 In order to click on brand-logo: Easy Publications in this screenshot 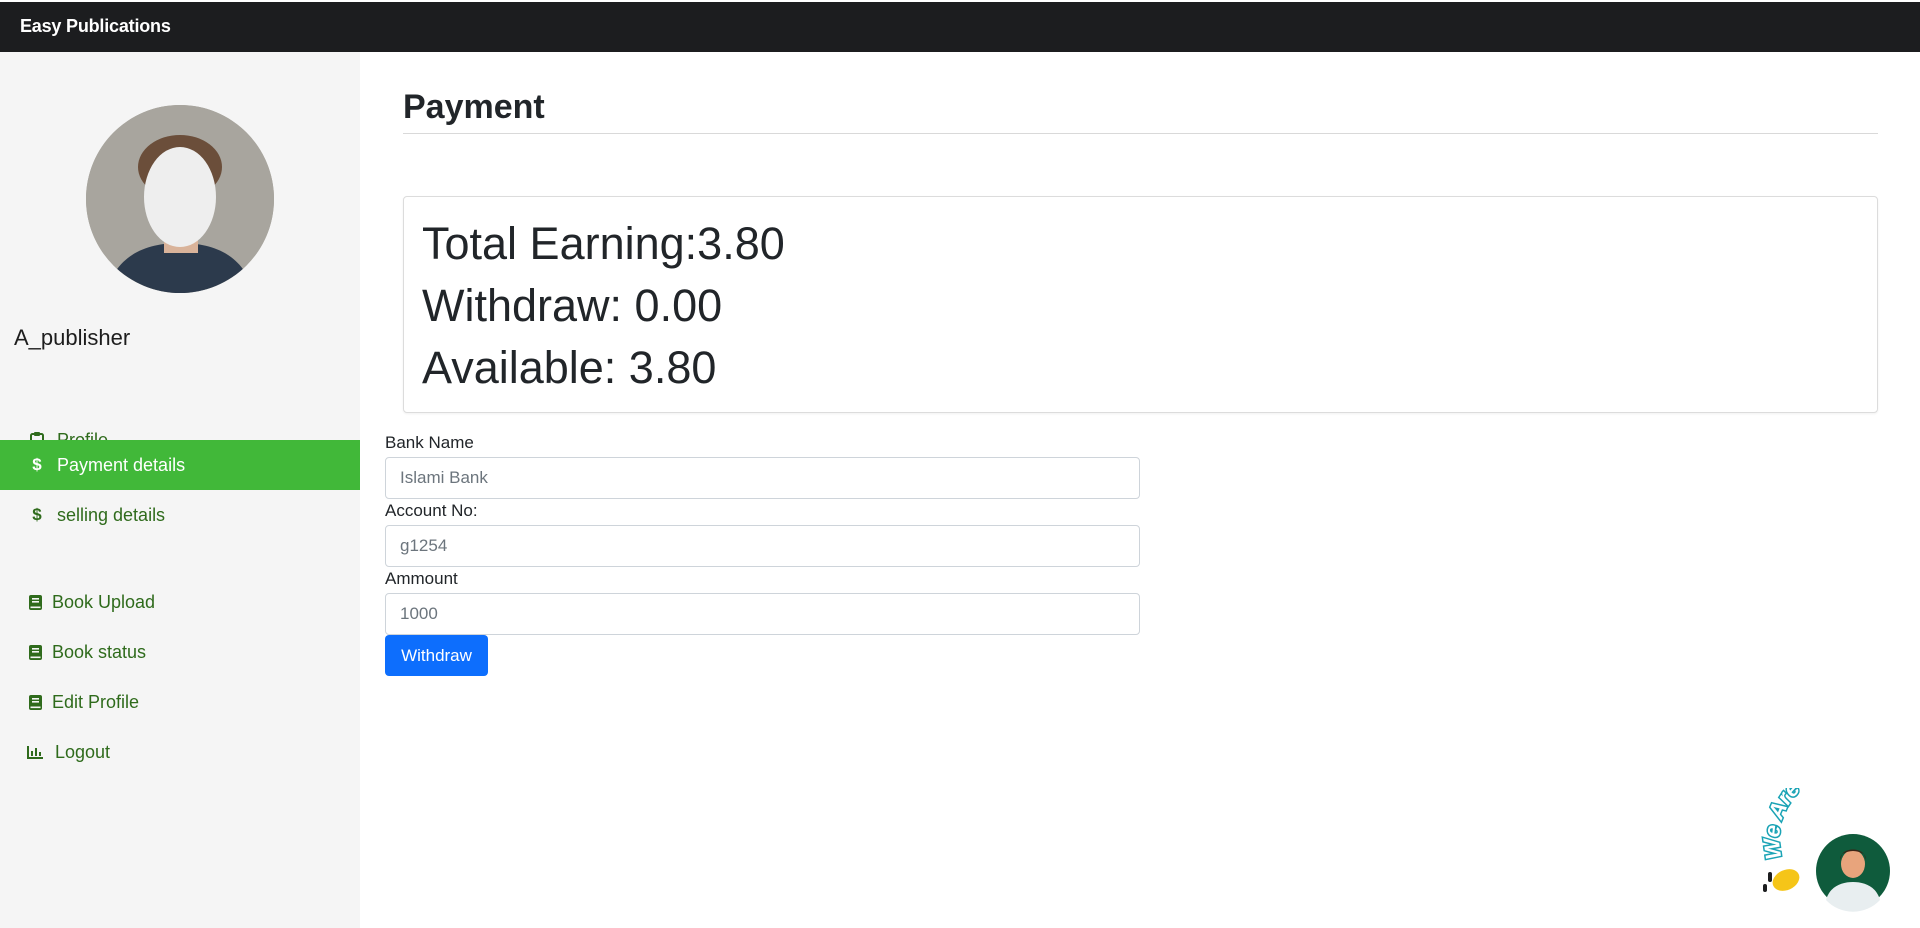, I will do `click(95, 26)`.